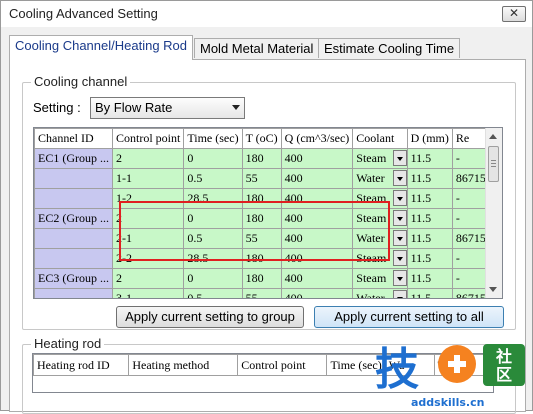 The height and width of the screenshot is (414, 533). Describe the element at coordinates (148, 198) in the screenshot. I see `control-point-cell: 1-2` at that location.